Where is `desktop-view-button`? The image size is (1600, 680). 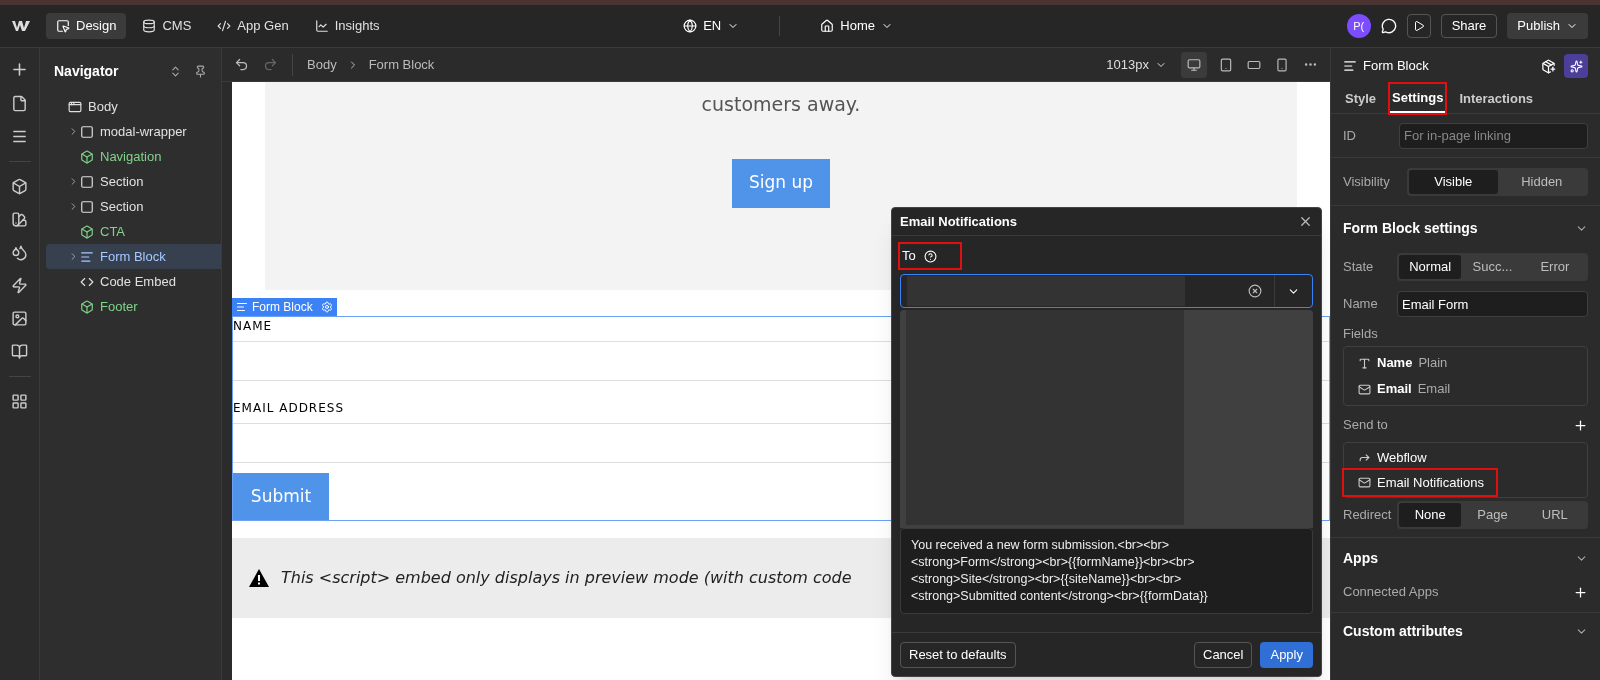
desktop-view-button is located at coordinates (1194, 64).